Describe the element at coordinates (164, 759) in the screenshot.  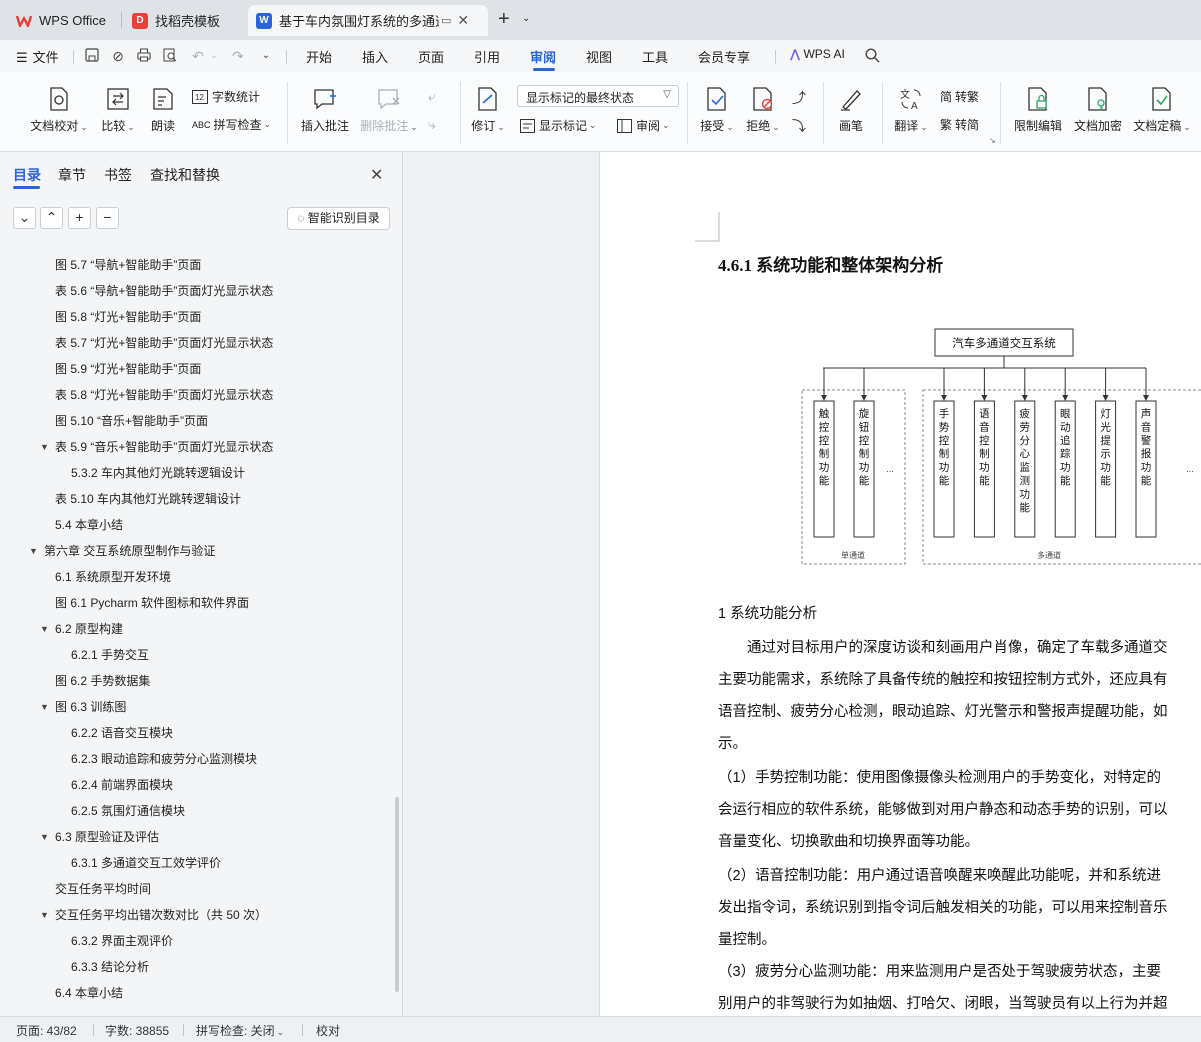
I see `toc-item: 6.2.3 眼动追踪和疲劳分心监测模块` at that location.